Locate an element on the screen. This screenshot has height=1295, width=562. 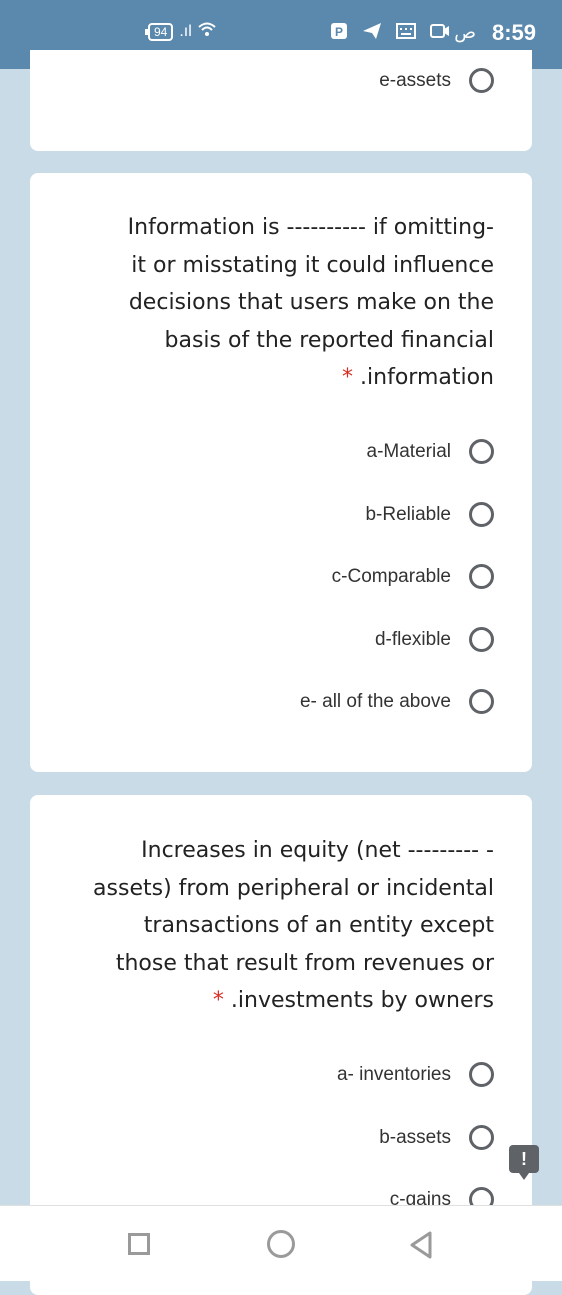
camera-icon is located at coordinates (440, 33).